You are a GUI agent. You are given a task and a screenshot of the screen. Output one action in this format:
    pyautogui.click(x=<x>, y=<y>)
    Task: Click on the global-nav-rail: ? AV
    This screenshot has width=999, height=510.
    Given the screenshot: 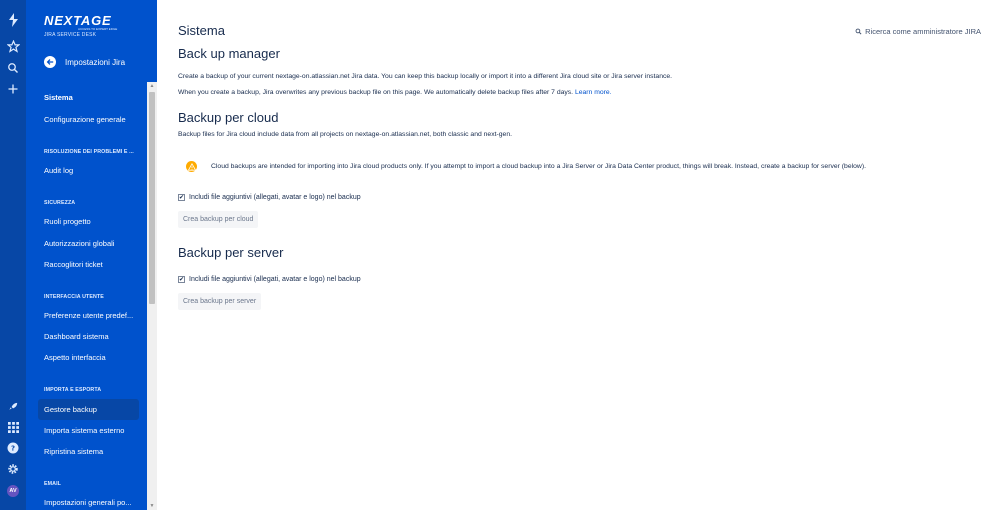 What is the action you would take?
    pyautogui.click(x=13, y=255)
    